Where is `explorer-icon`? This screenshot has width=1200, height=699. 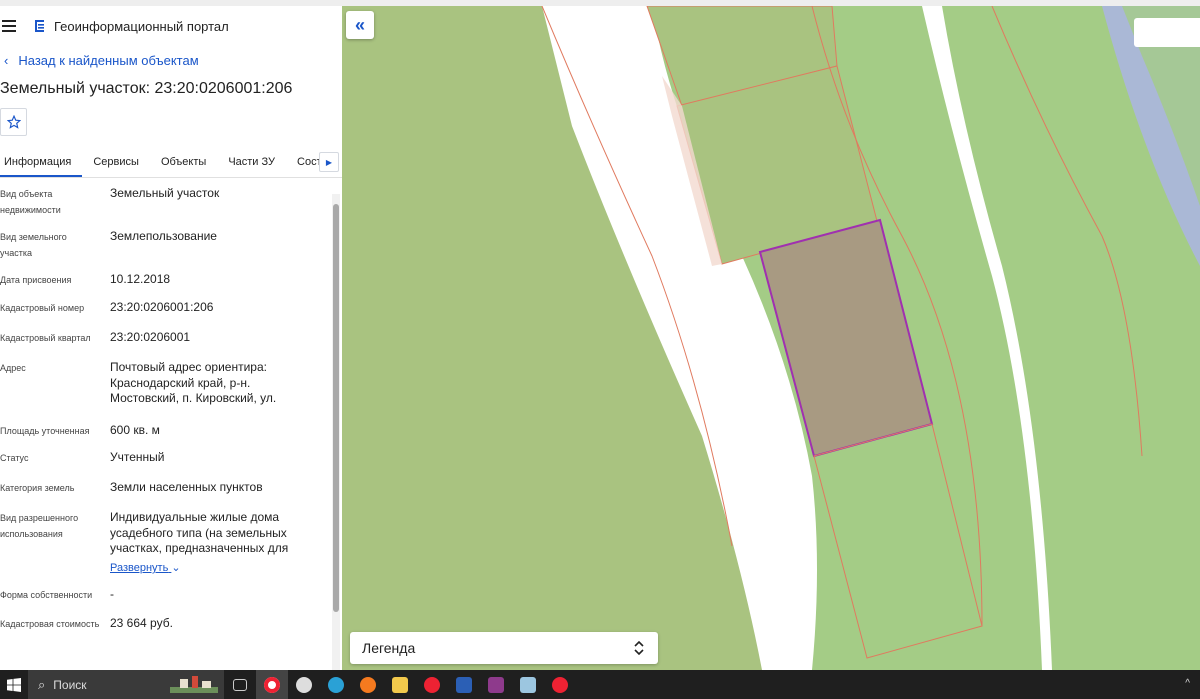
explorer-icon is located at coordinates (400, 684).